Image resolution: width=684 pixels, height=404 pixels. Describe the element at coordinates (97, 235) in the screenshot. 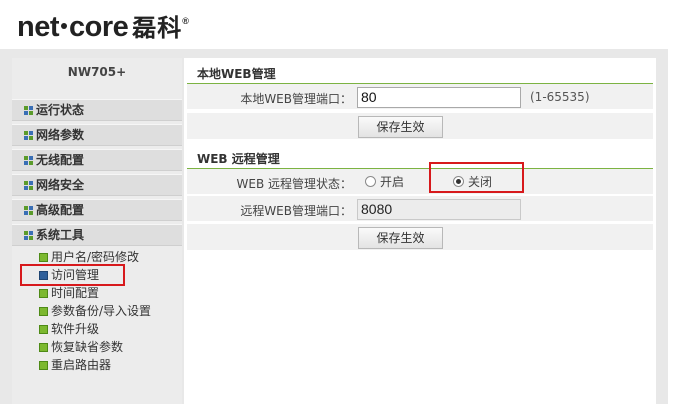

I see `menu-system-tools: 系统工具` at that location.